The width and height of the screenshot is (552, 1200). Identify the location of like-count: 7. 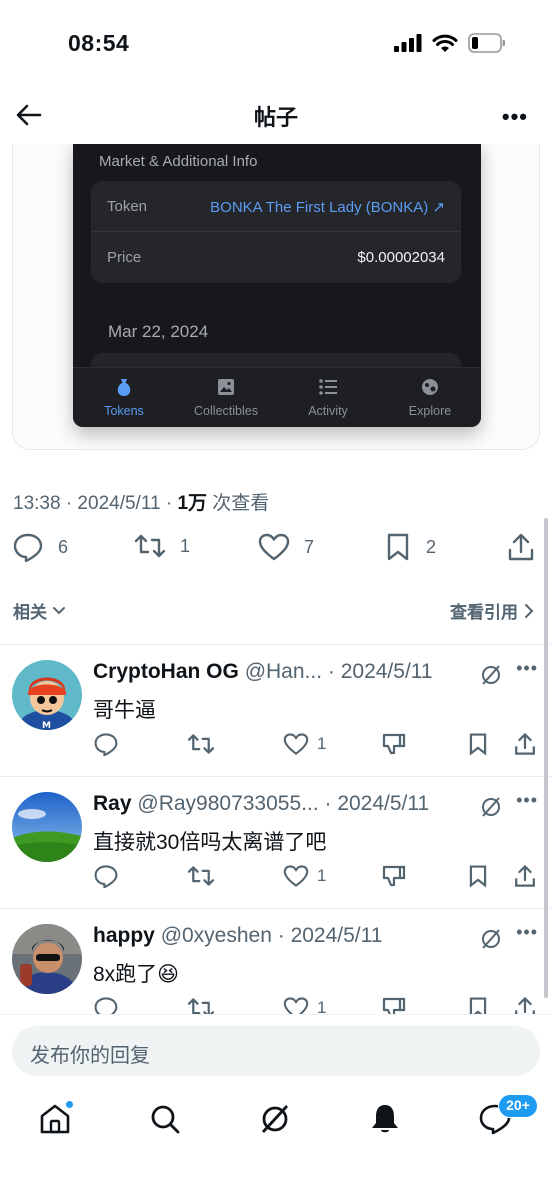
(309, 546).